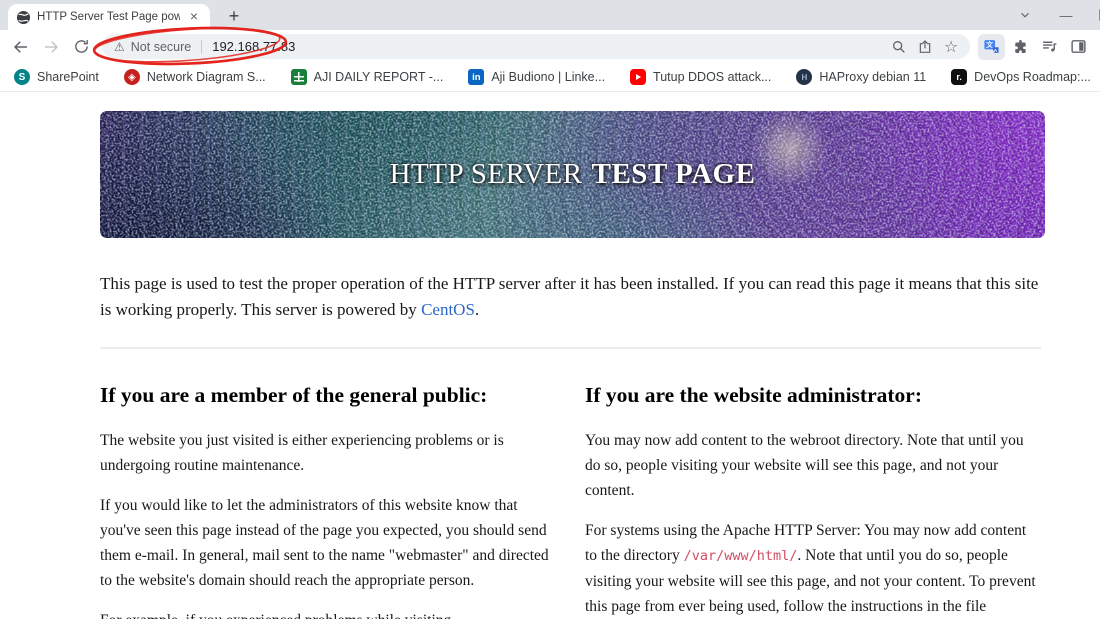 This screenshot has width=1100, height=619. I want to click on security-label: Not secure, so click(161, 47).